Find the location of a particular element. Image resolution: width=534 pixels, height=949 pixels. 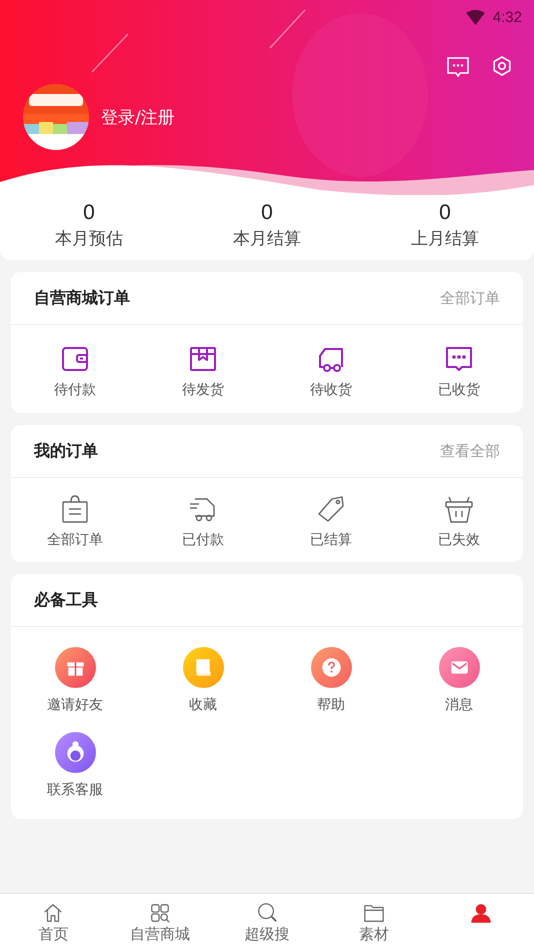

order-status-label: 待收货 is located at coordinates (331, 390).